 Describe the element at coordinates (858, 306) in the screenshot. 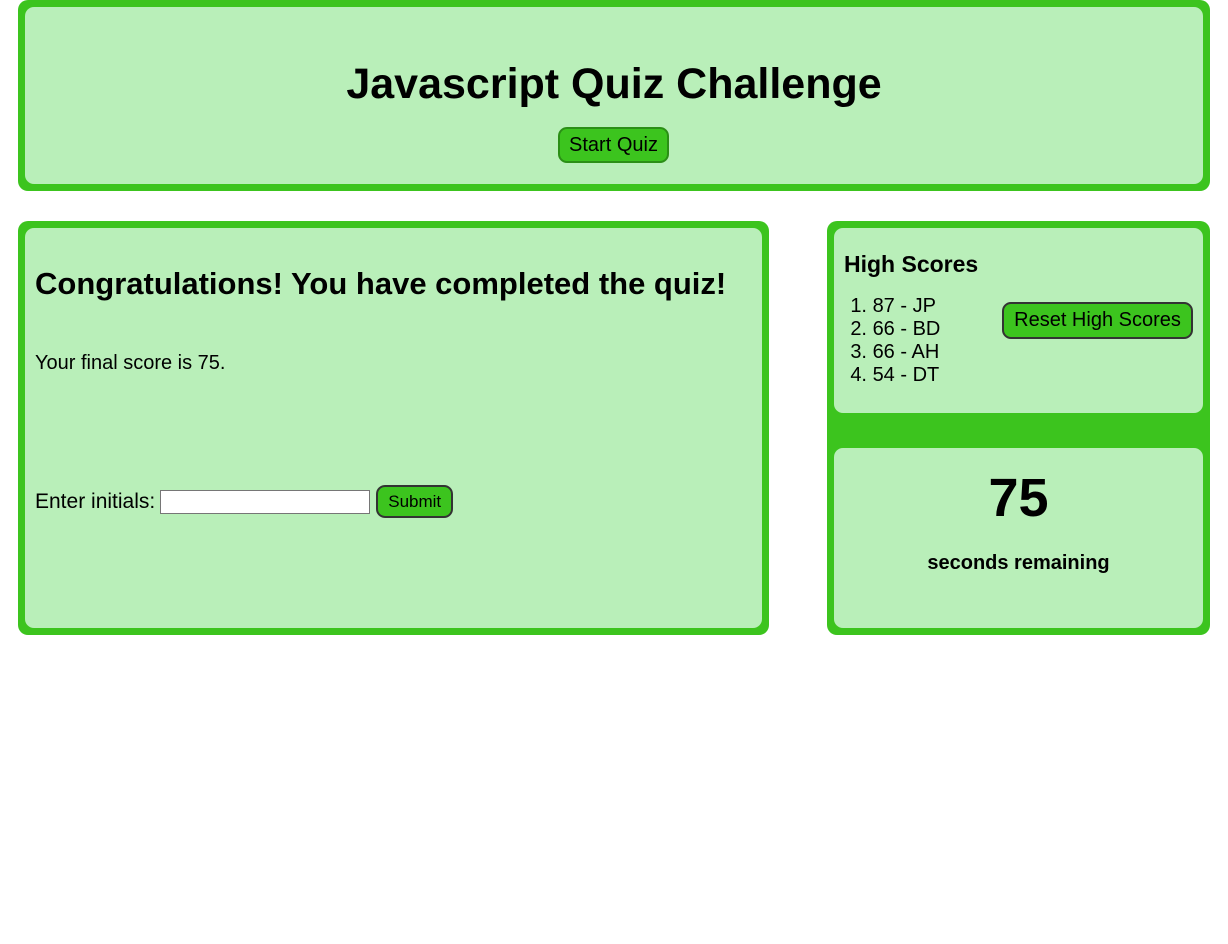

I see `rank-number: 1.` at that location.